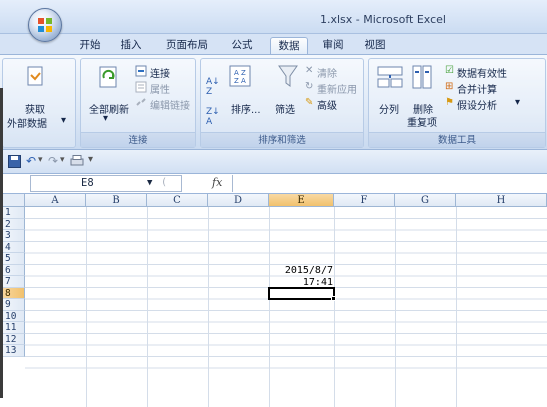 The height and width of the screenshot is (407, 547). I want to click on row-header-12: 12, so click(12, 339).